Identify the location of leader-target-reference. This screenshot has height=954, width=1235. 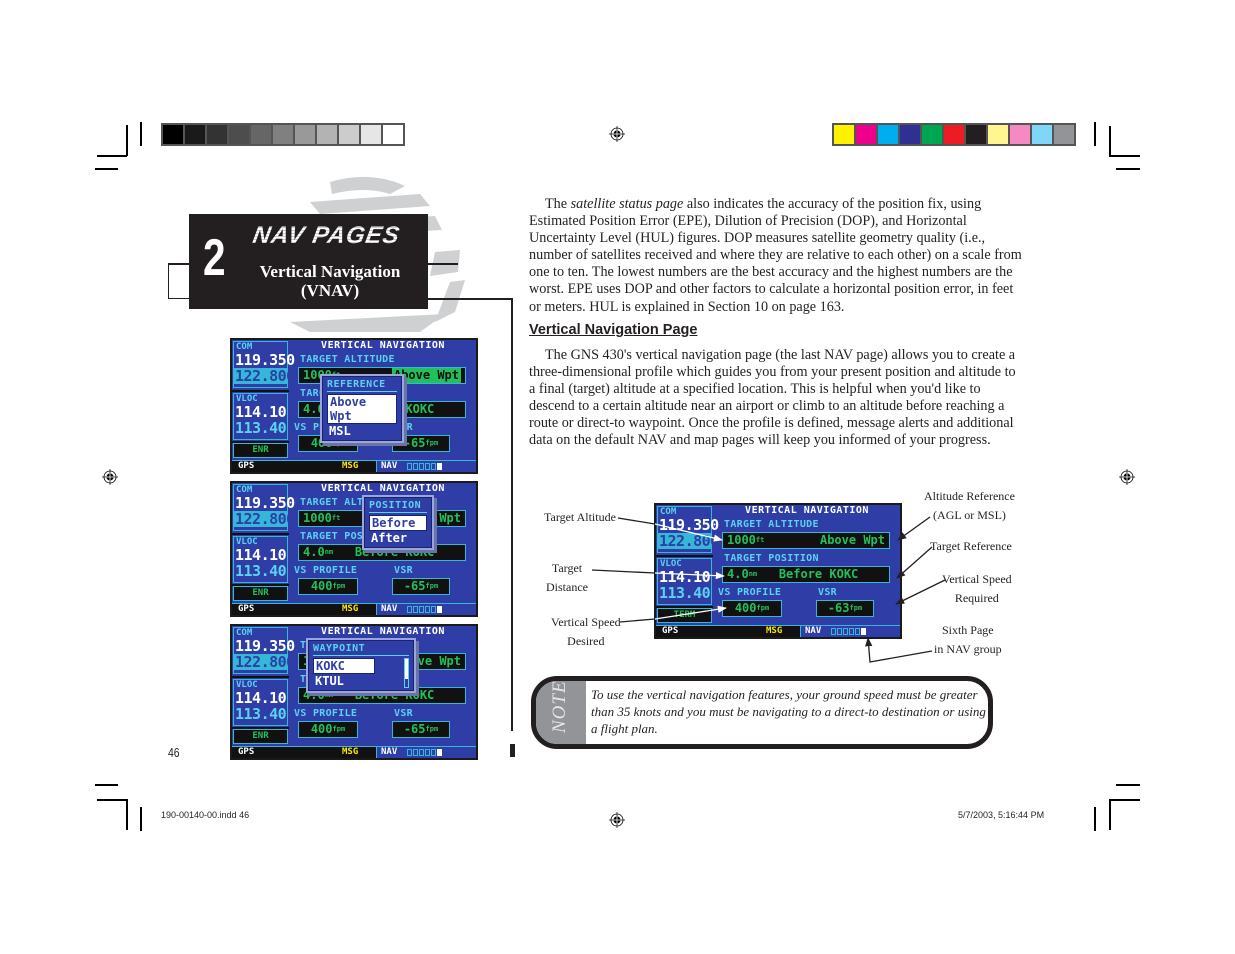
(914, 562).